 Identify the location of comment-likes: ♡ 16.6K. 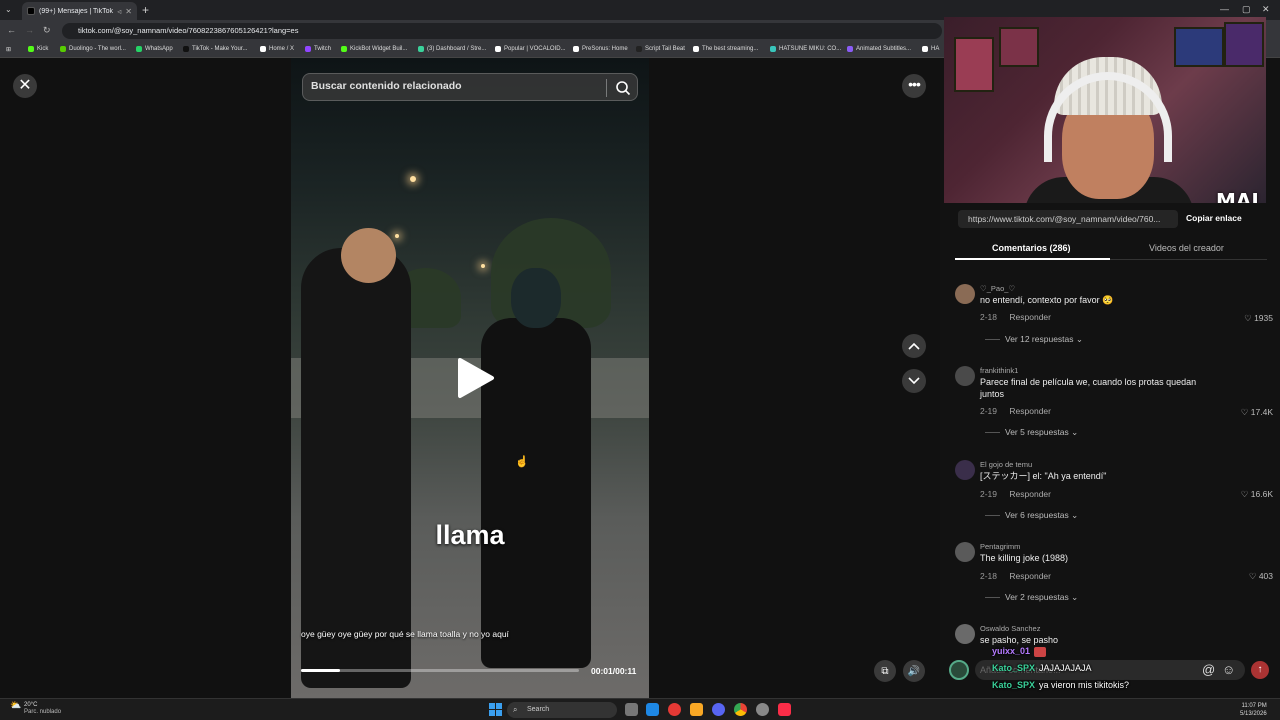
(1257, 494).